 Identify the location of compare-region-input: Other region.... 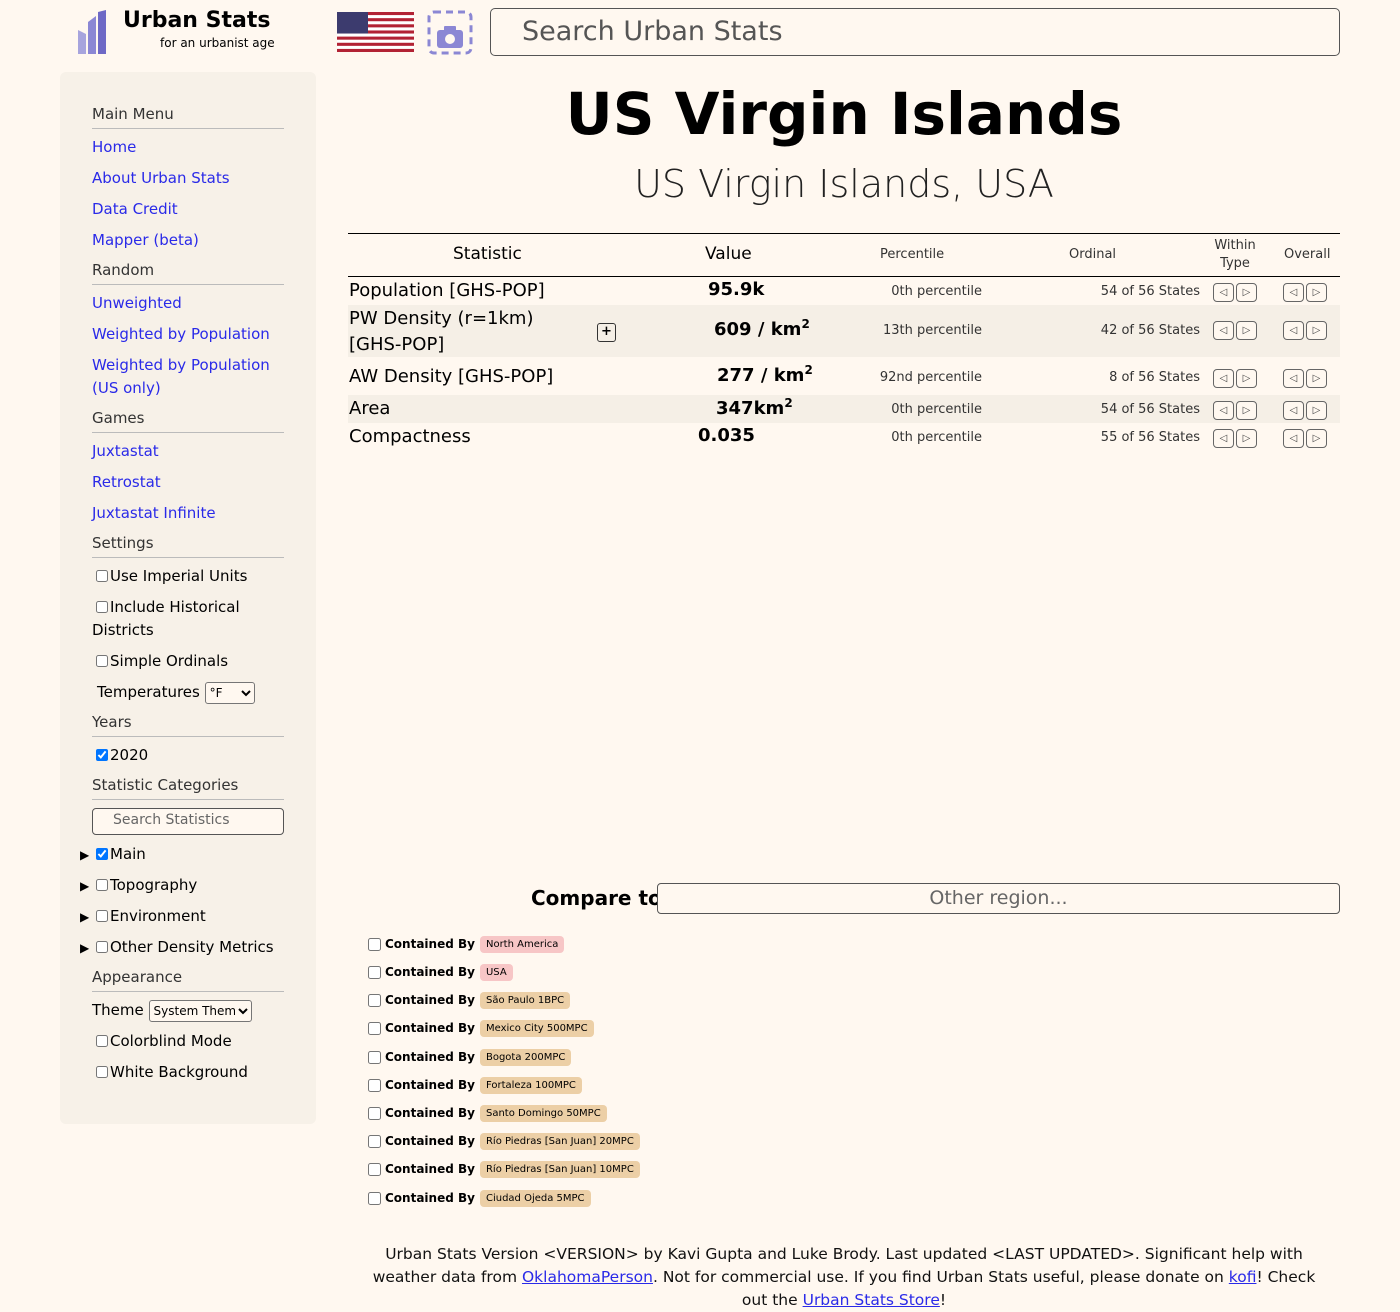
(998, 898).